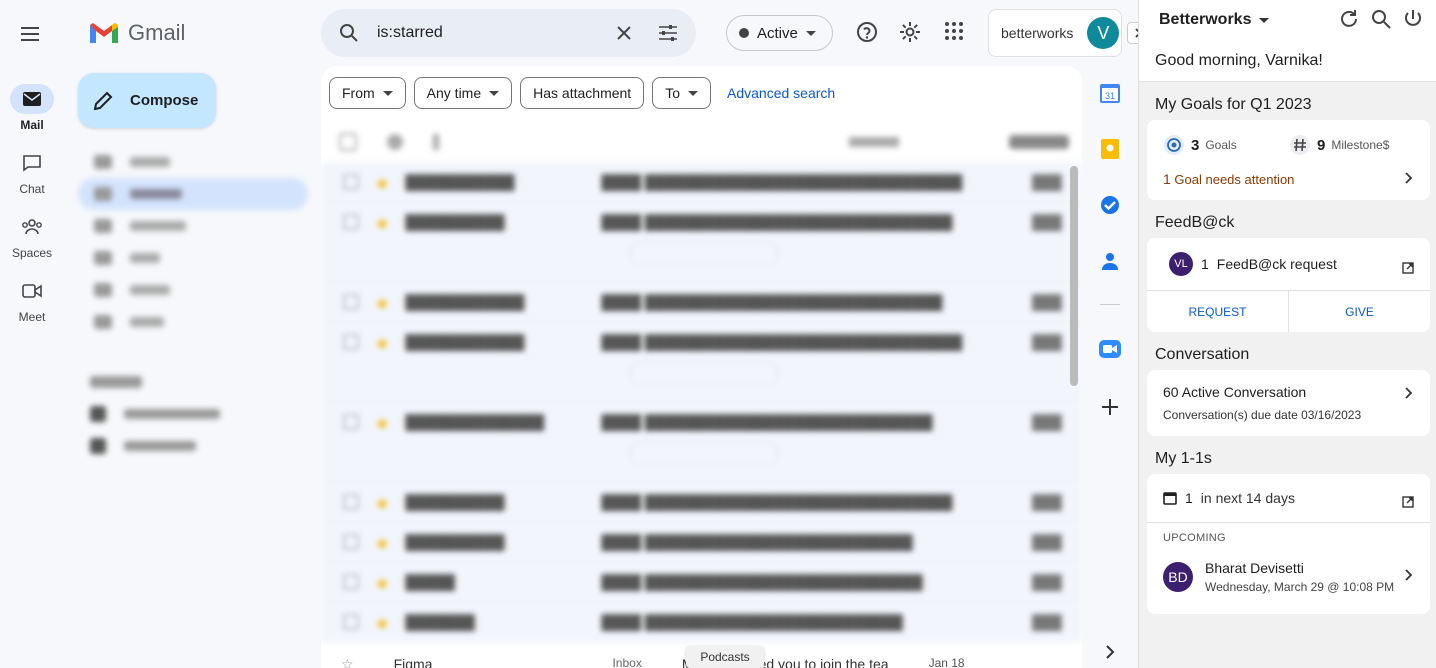 This screenshot has width=1436, height=668. Describe the element at coordinates (1205, 20) in the screenshot. I see `panel-title: Betterworks` at that location.